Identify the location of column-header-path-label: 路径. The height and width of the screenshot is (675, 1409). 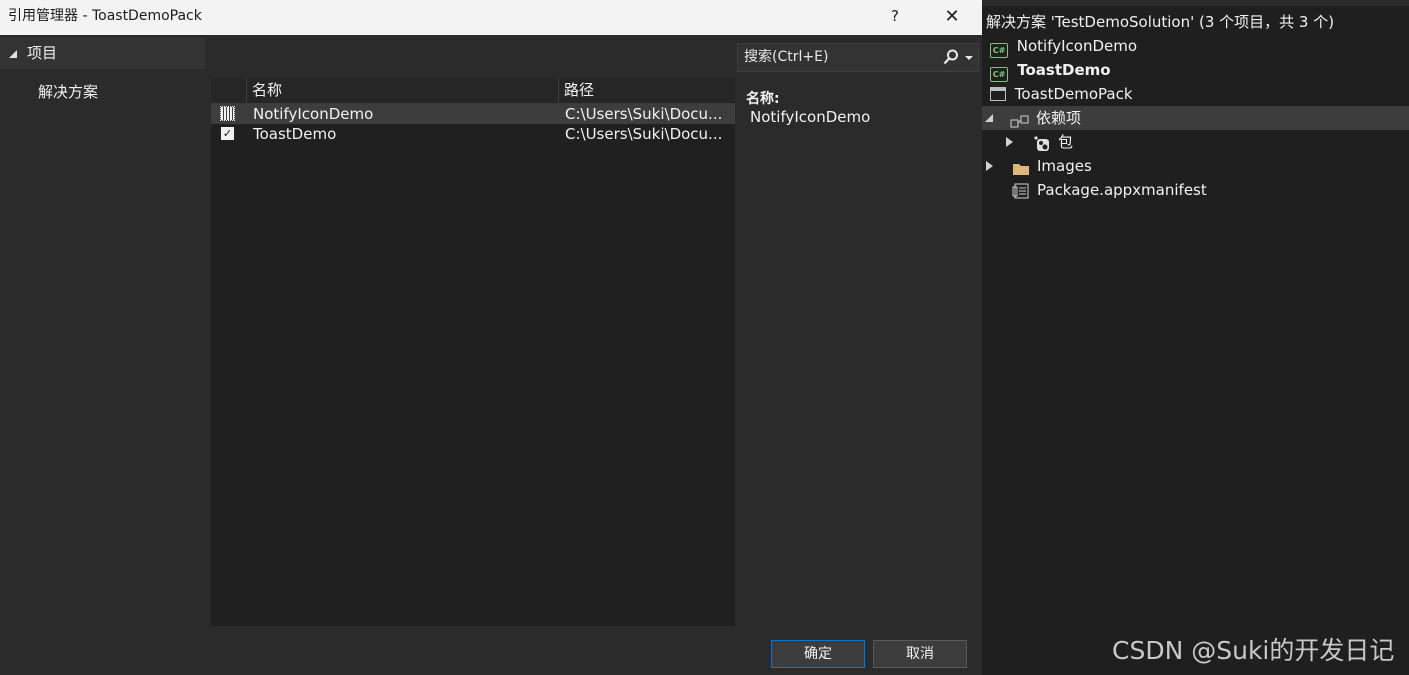
(579, 90).